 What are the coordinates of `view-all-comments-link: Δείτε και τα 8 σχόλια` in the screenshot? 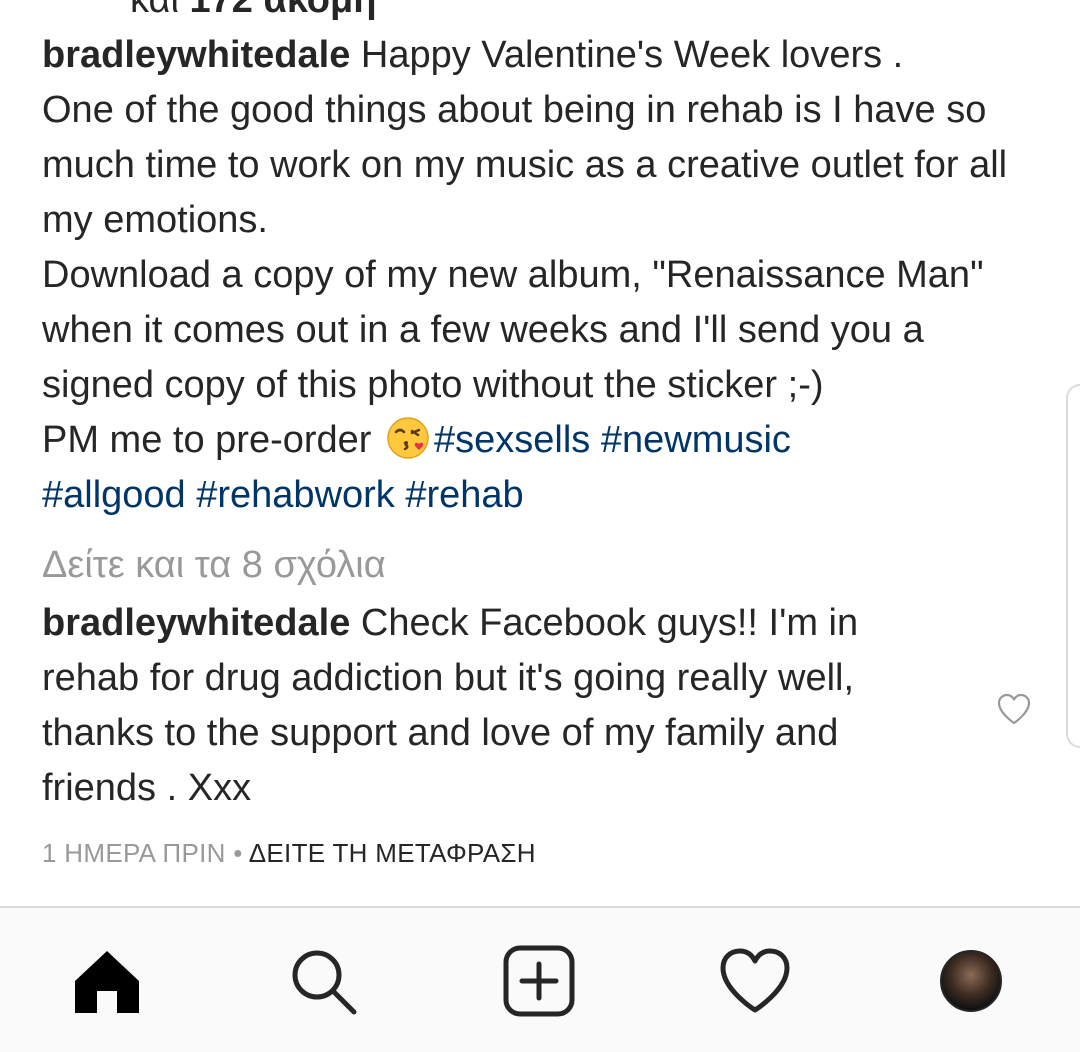 It's located at (214, 565).